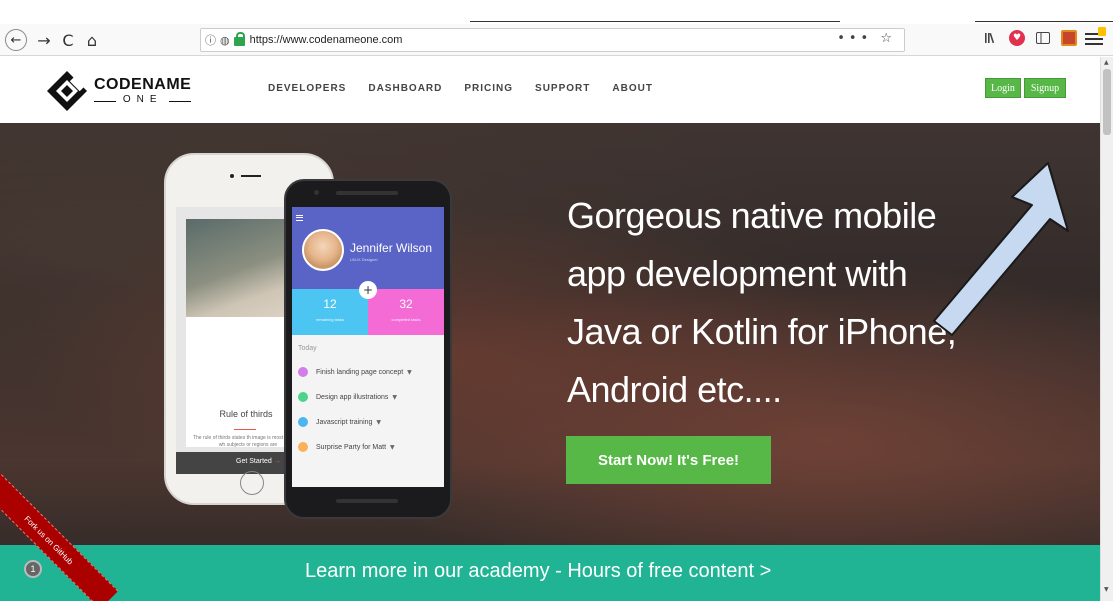 The width and height of the screenshot is (1113, 601). I want to click on list-item: Javascript training ▼, so click(339, 422).